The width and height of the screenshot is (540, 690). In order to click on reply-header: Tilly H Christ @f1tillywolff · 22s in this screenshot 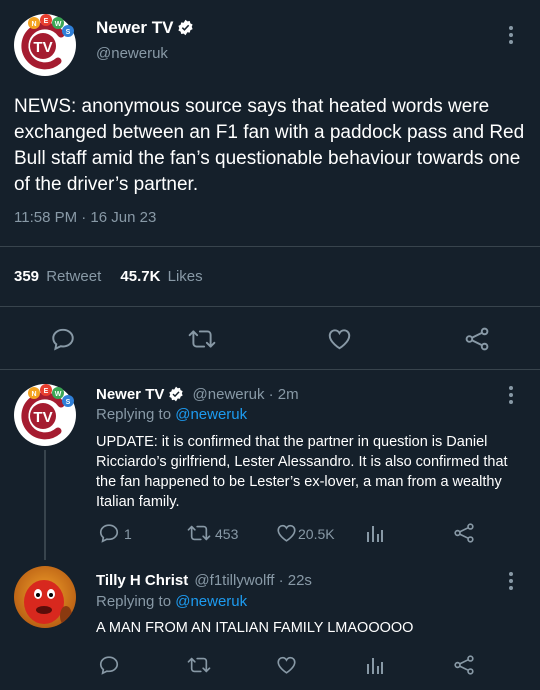, I will do `click(204, 580)`.